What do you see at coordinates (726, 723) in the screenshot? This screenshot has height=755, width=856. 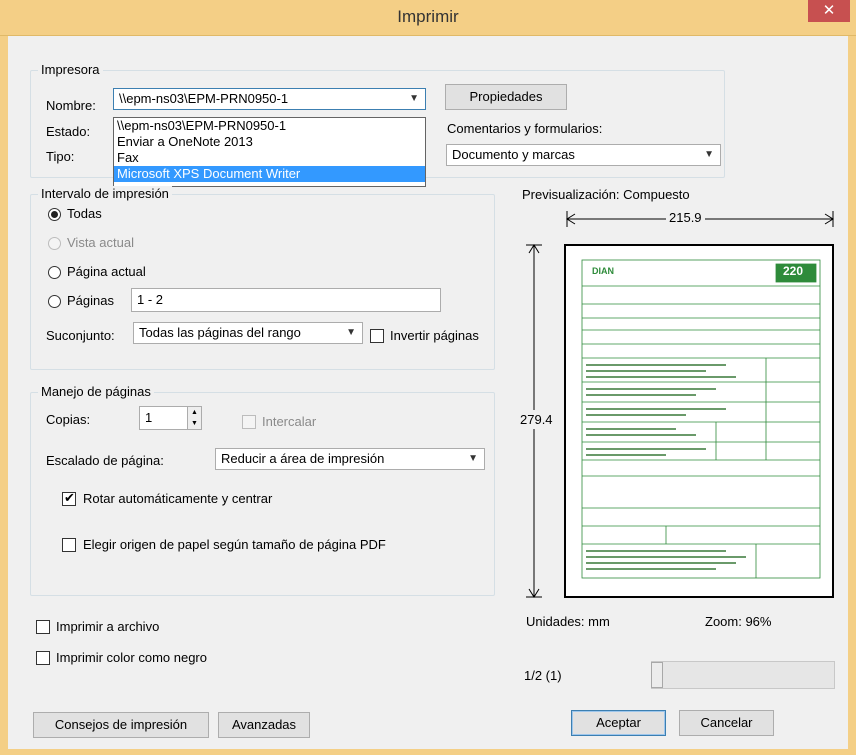 I see `cancel-button: Cancelar` at bounding box center [726, 723].